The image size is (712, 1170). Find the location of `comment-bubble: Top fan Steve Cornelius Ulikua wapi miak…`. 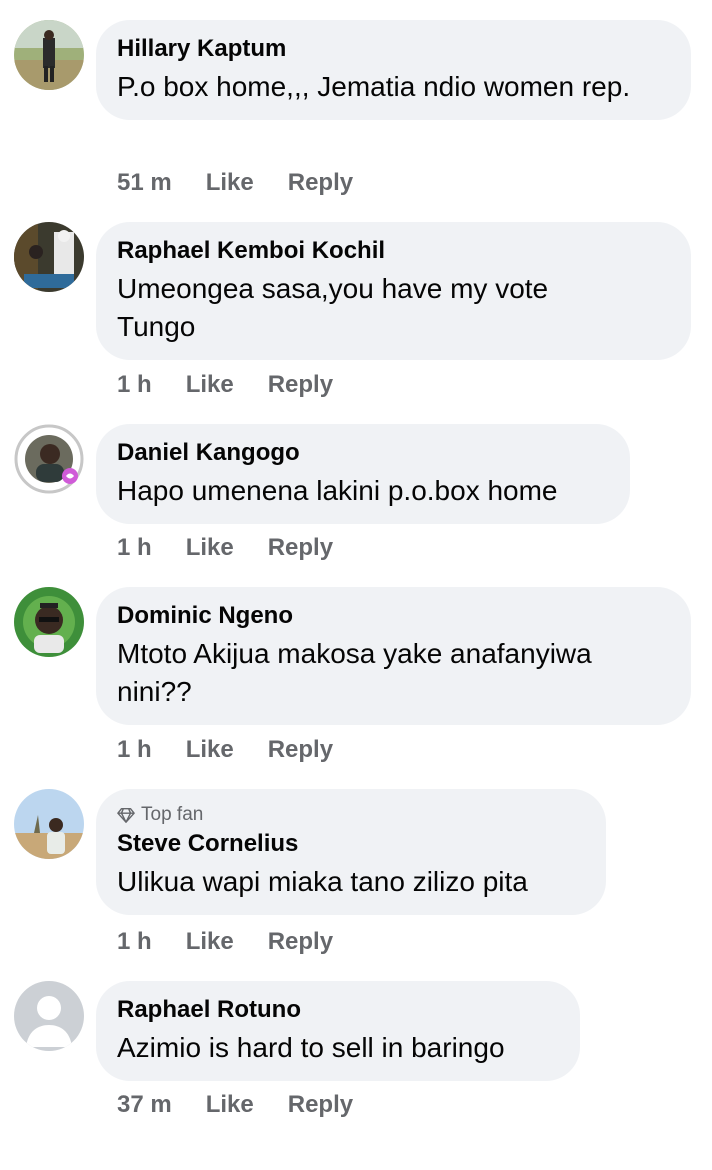

comment-bubble: Top fan Steve Cornelius Ulikua wapi miak… is located at coordinates (351, 852).